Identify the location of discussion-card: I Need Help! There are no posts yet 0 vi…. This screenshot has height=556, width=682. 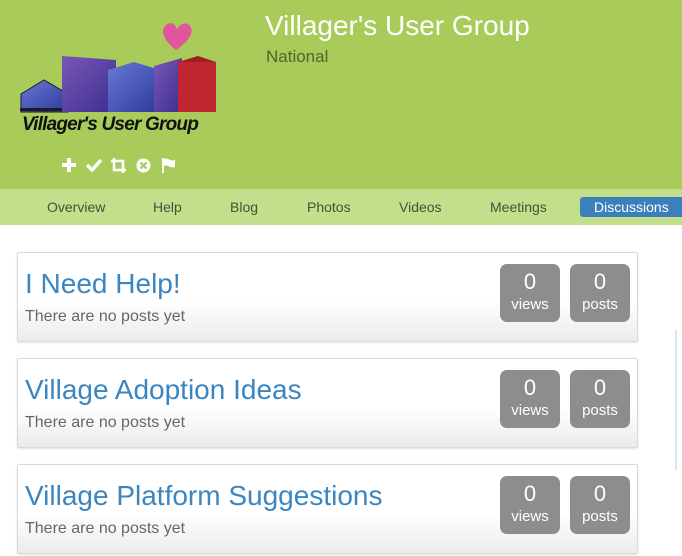
(327, 297).